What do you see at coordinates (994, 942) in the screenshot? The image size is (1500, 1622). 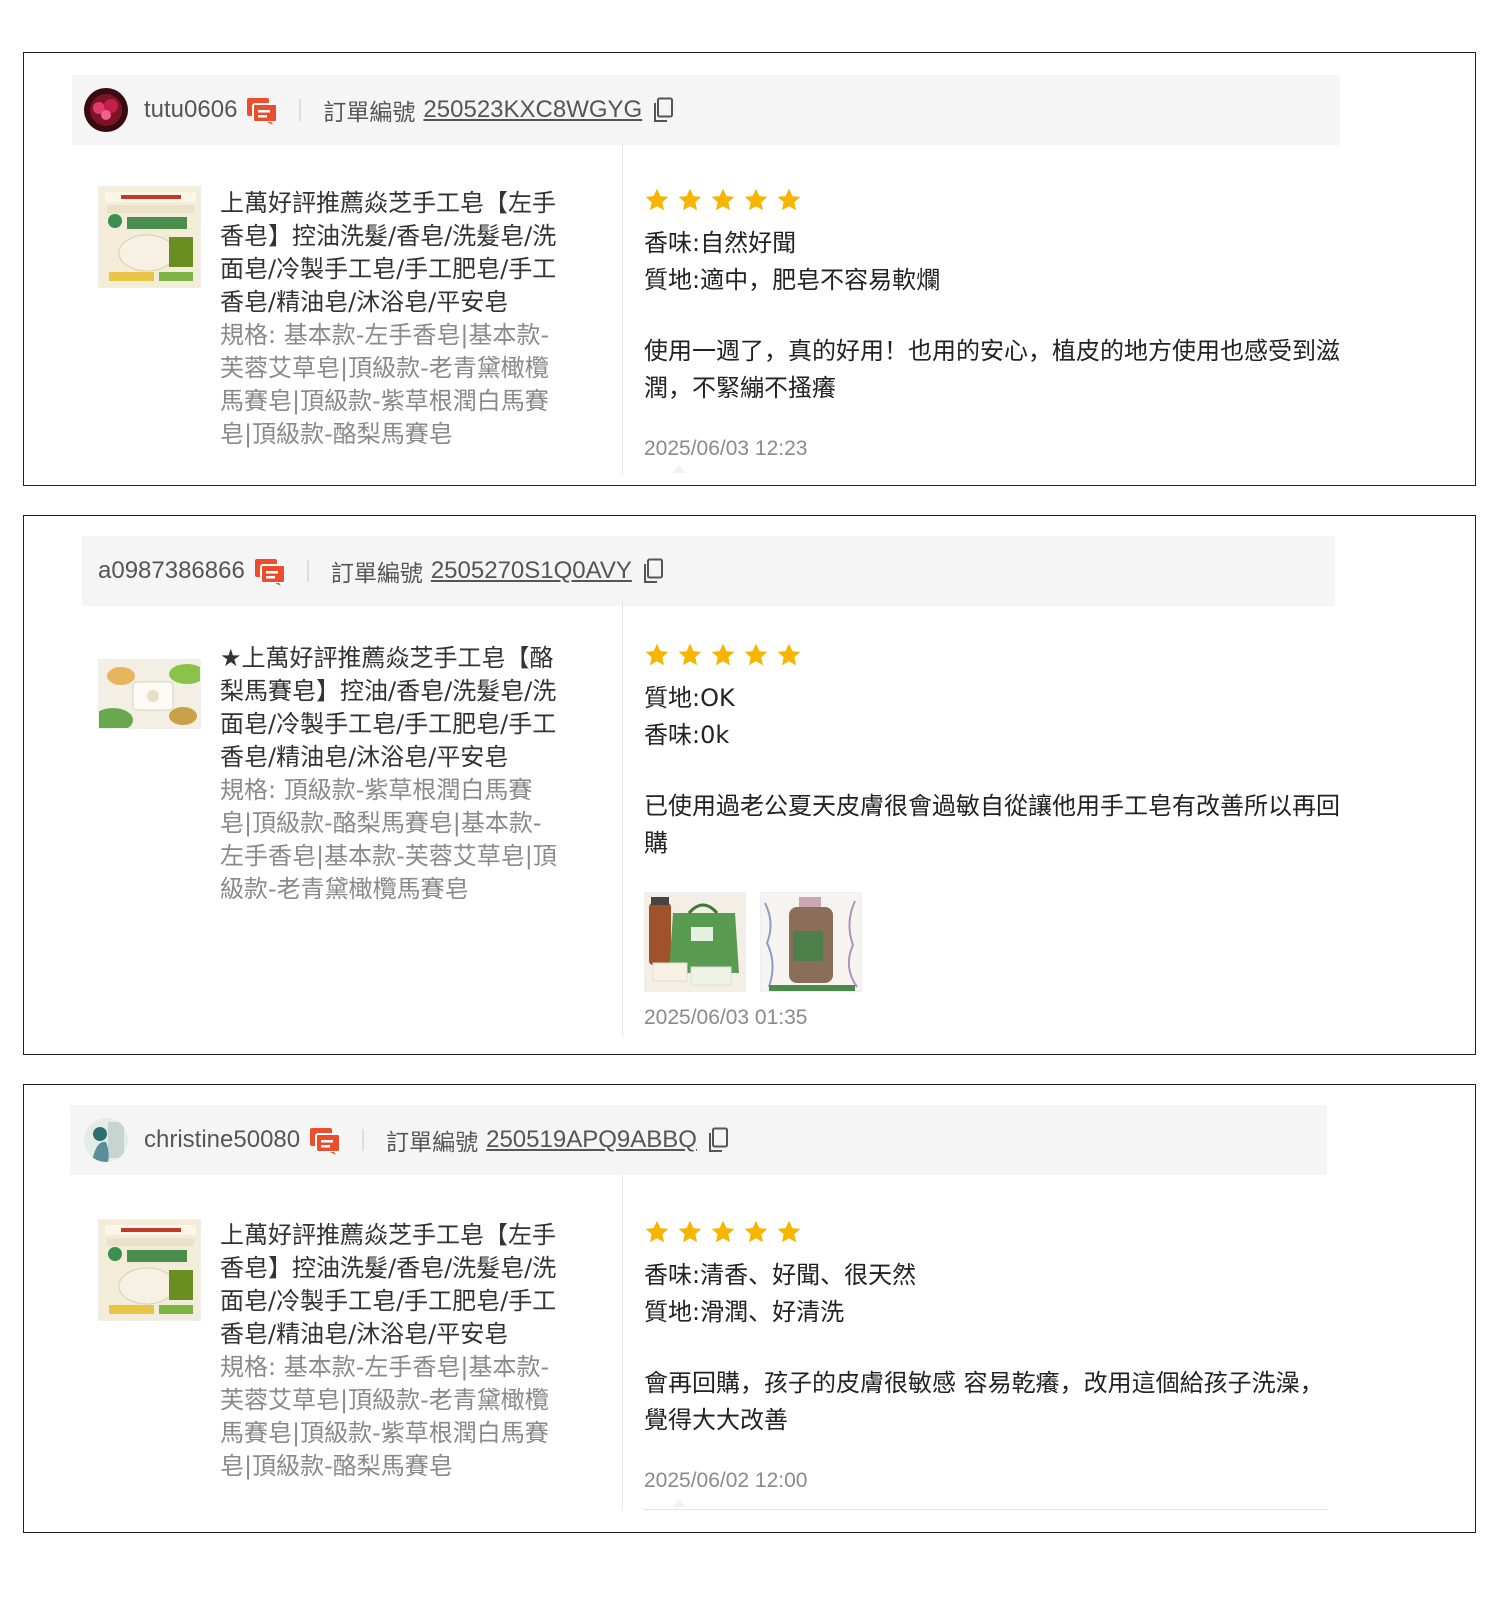 I see `review-photos` at bounding box center [994, 942].